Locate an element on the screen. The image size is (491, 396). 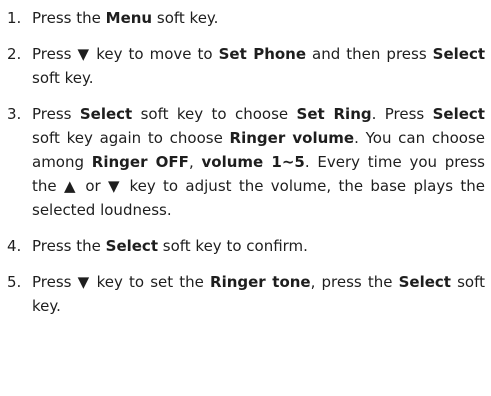
step-text-run: Press ▼ key to set the is located at coordinates (121, 282).